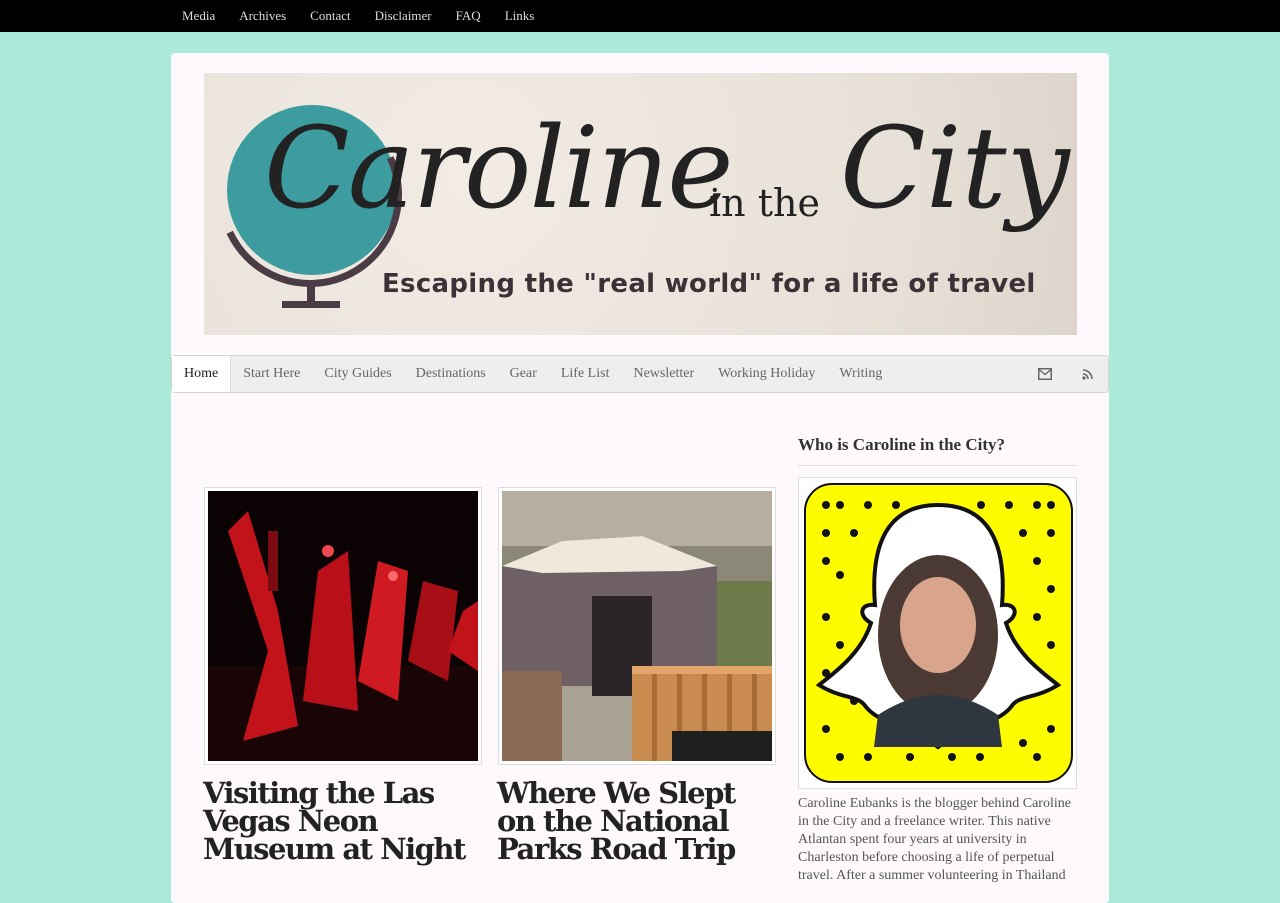 The width and height of the screenshot is (1280, 903). What do you see at coordinates (198, 16) in the screenshot?
I see `top-nav-media: Media` at bounding box center [198, 16].